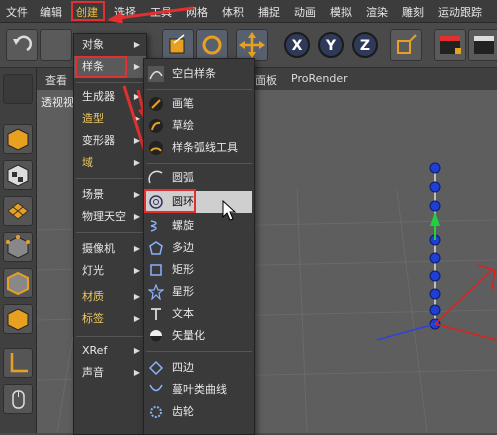 This screenshot has height=435, width=497. I want to click on undo-button, so click(22, 45).